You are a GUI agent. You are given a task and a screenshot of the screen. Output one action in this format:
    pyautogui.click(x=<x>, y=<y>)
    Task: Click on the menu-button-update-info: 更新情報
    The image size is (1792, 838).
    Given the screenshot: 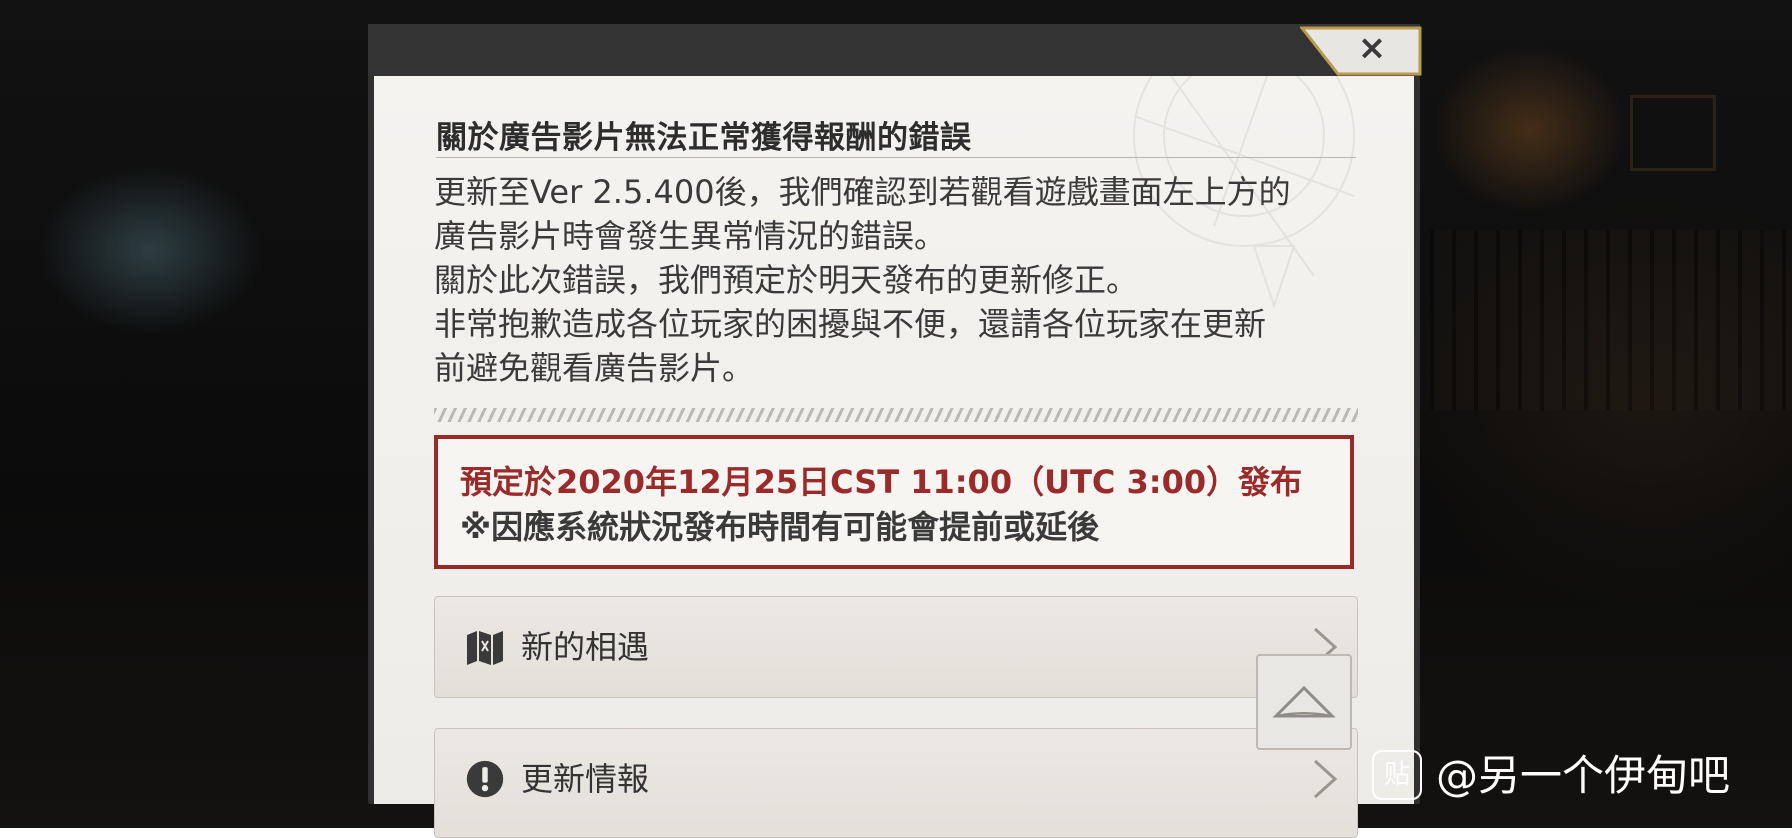 What is the action you would take?
    pyautogui.click(x=896, y=783)
    